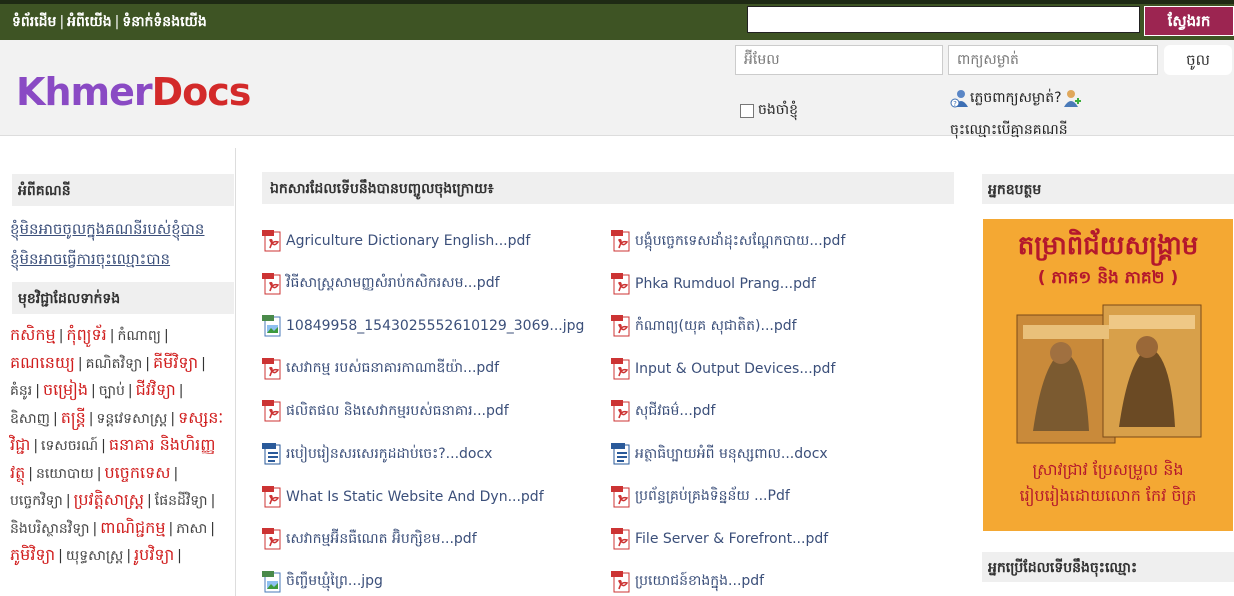 This screenshot has width=1234, height=596. What do you see at coordinates (134, 92) in the screenshot?
I see `site-logo: KhmerDocs` at bounding box center [134, 92].